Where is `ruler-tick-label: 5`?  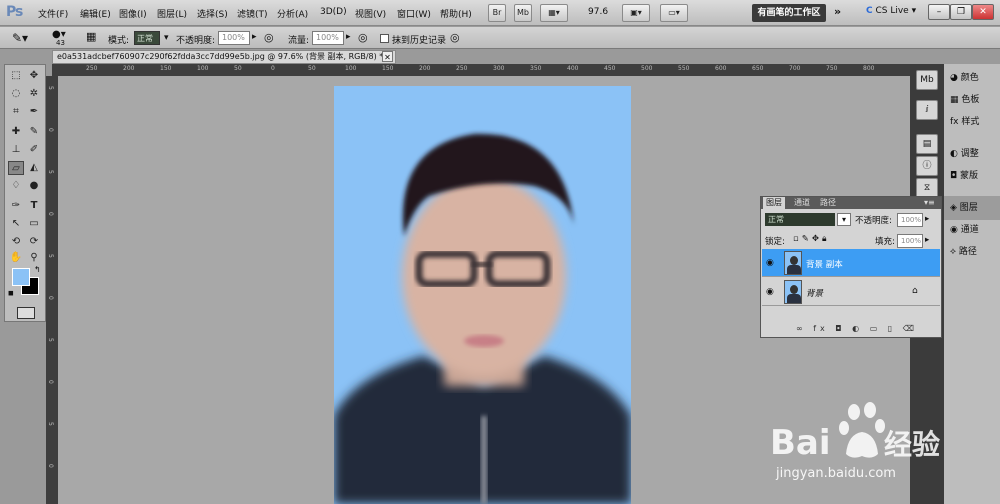 ruler-tick-label: 5 is located at coordinates (50, 172).